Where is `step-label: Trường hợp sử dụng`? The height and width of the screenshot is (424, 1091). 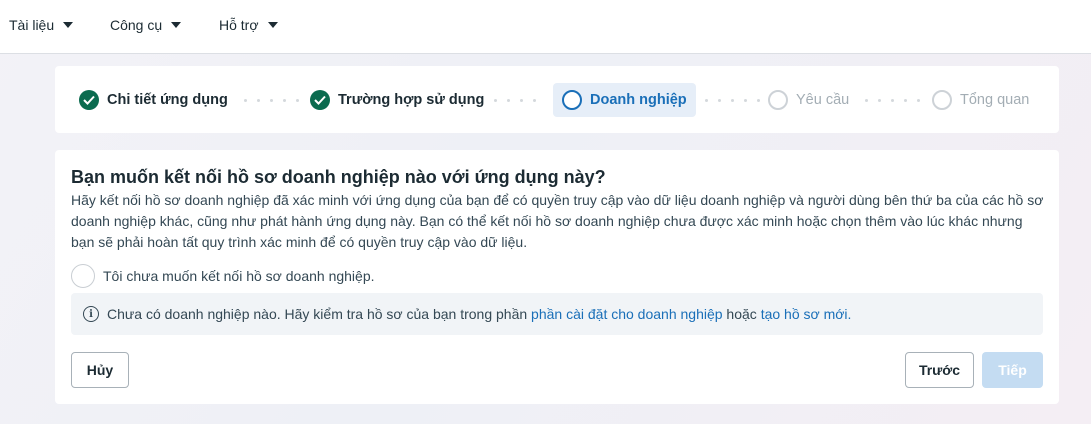
step-label: Trường hợp sử dụng is located at coordinates (411, 100).